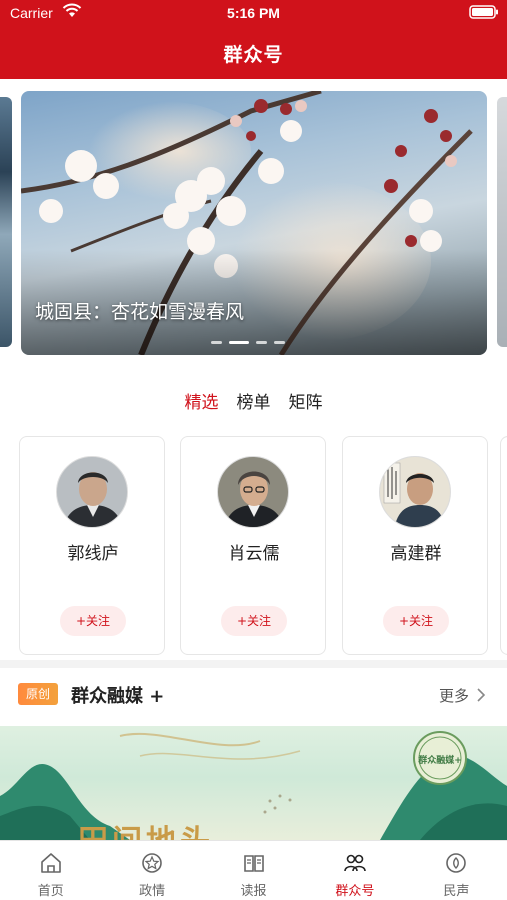  What do you see at coordinates (456, 891) in the screenshot?
I see `nav-label: 民声` at bounding box center [456, 891].